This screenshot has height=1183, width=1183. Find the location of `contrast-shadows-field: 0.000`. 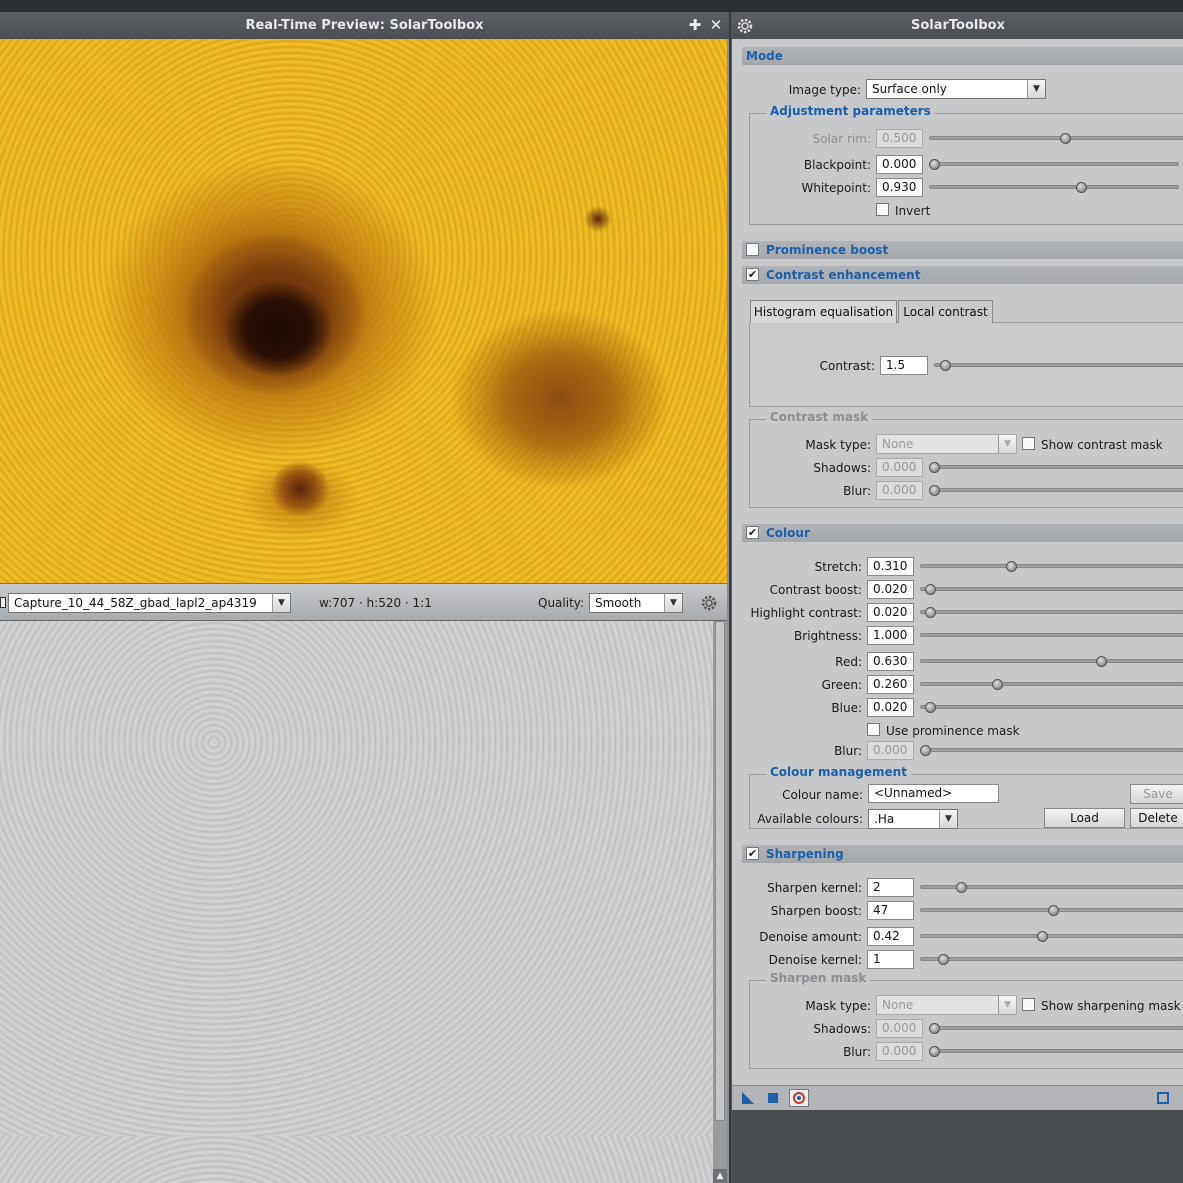

contrast-shadows-field: 0.000 is located at coordinates (899, 467).